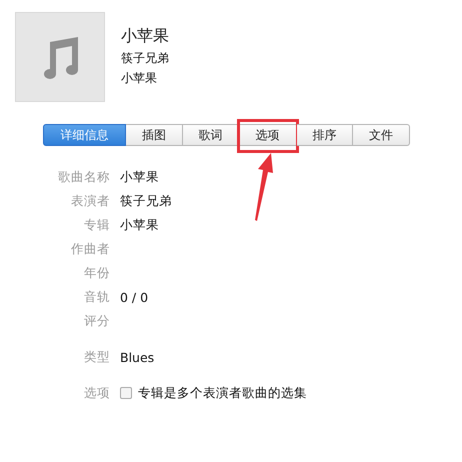 This screenshot has height=462, width=462. Describe the element at coordinates (381, 135) in the screenshot. I see `tab: 文件` at that location.